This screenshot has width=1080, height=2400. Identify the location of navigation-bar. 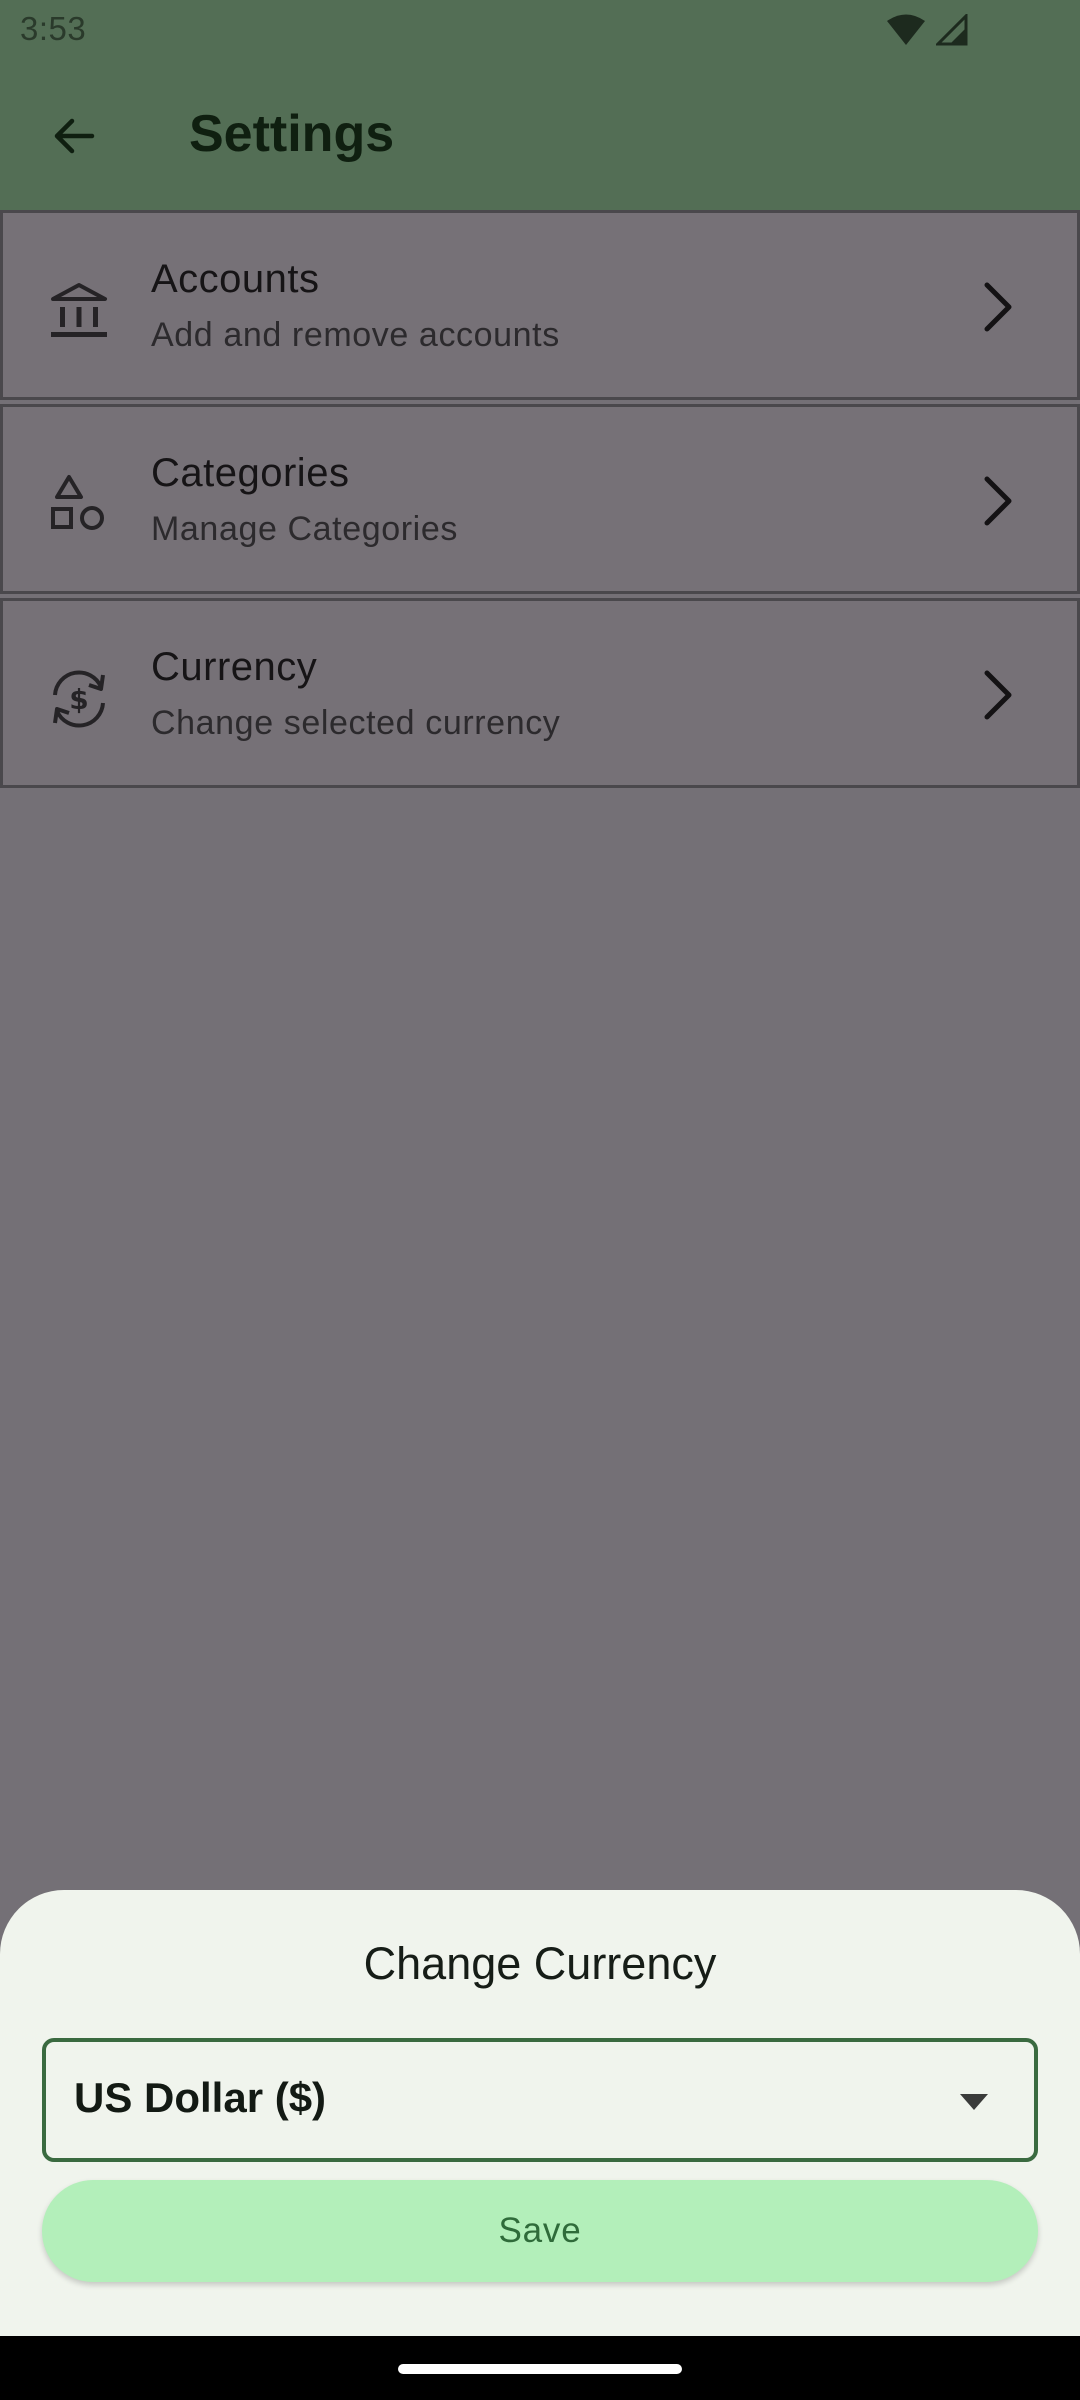
(540, 2368).